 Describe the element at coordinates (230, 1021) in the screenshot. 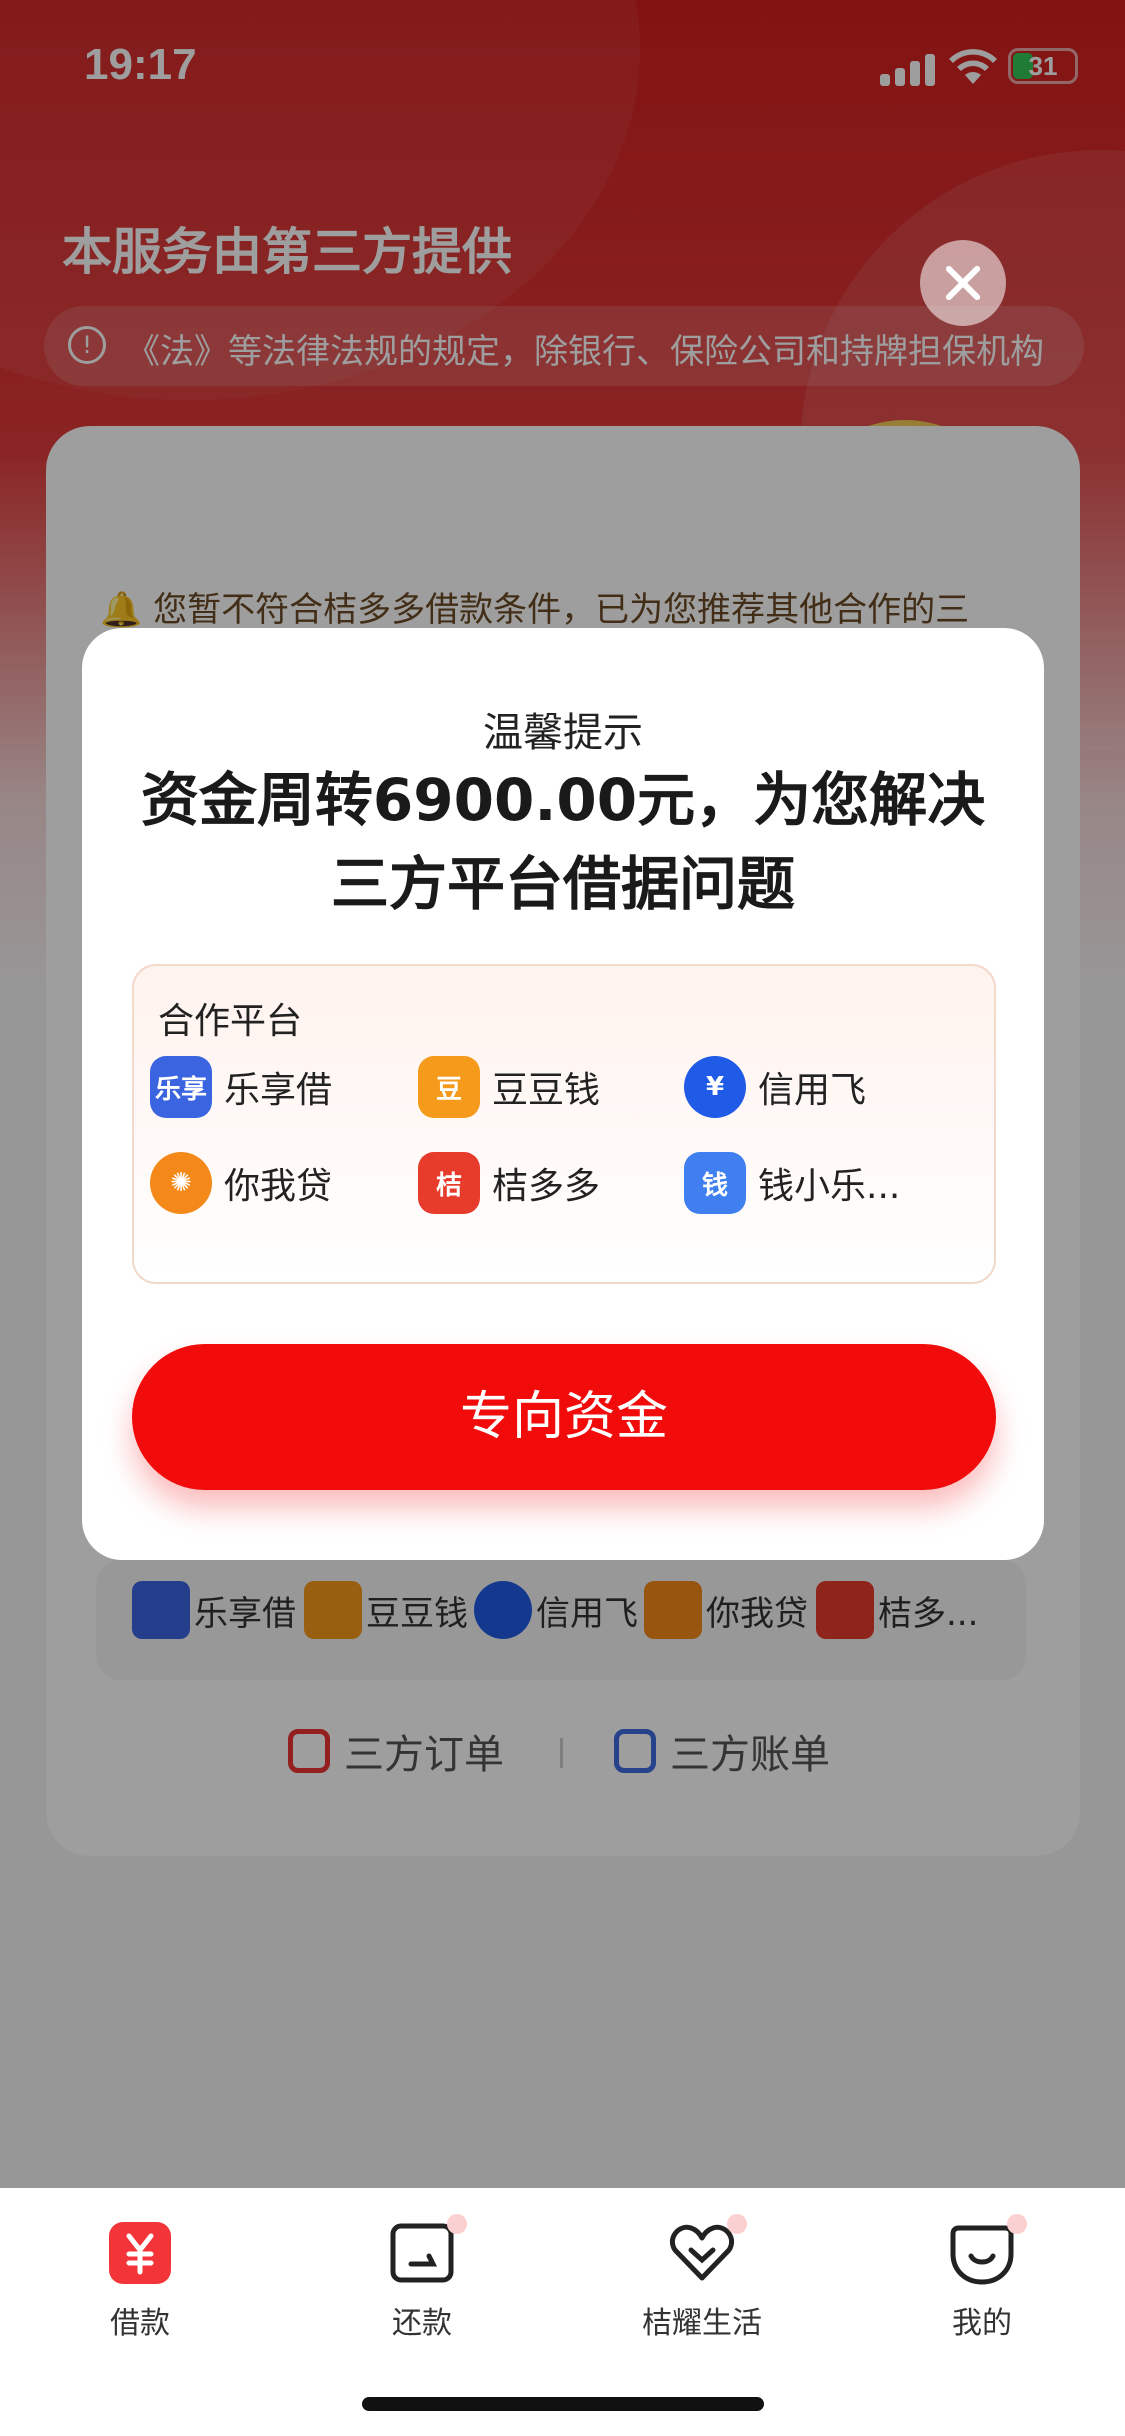

I see `partner-heading: 合作平台` at that location.